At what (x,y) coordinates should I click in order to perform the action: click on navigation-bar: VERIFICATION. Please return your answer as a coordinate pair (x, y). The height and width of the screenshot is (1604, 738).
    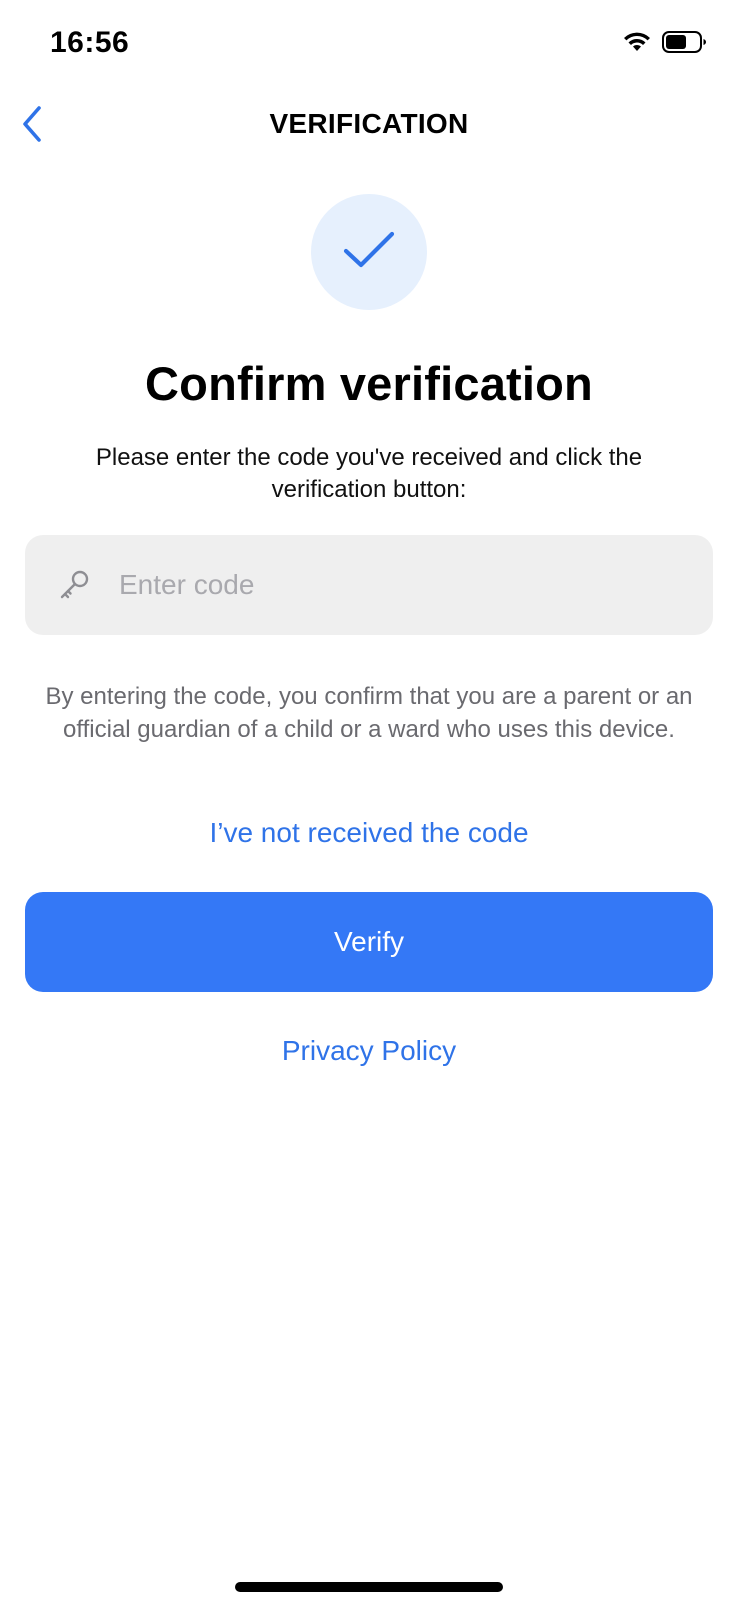
    Looking at the image, I should click on (369, 125).